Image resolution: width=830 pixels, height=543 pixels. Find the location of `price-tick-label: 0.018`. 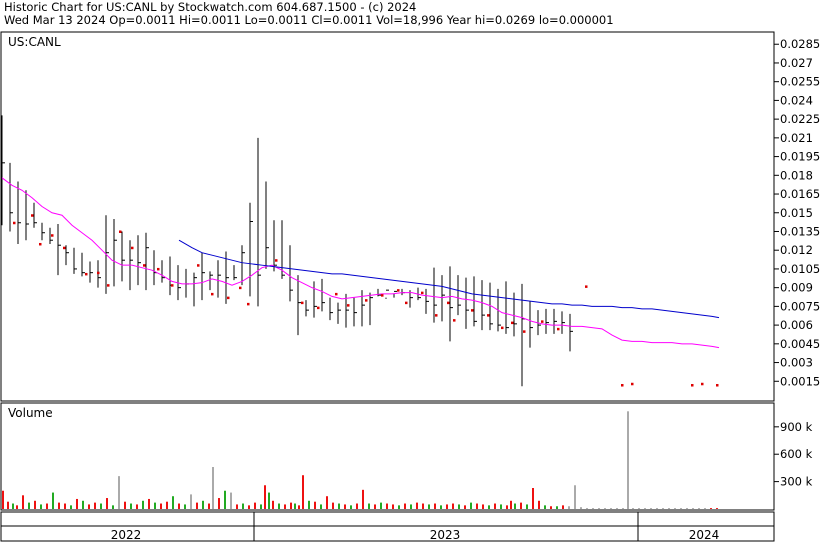

price-tick-label: 0.018 is located at coordinates (796, 175).